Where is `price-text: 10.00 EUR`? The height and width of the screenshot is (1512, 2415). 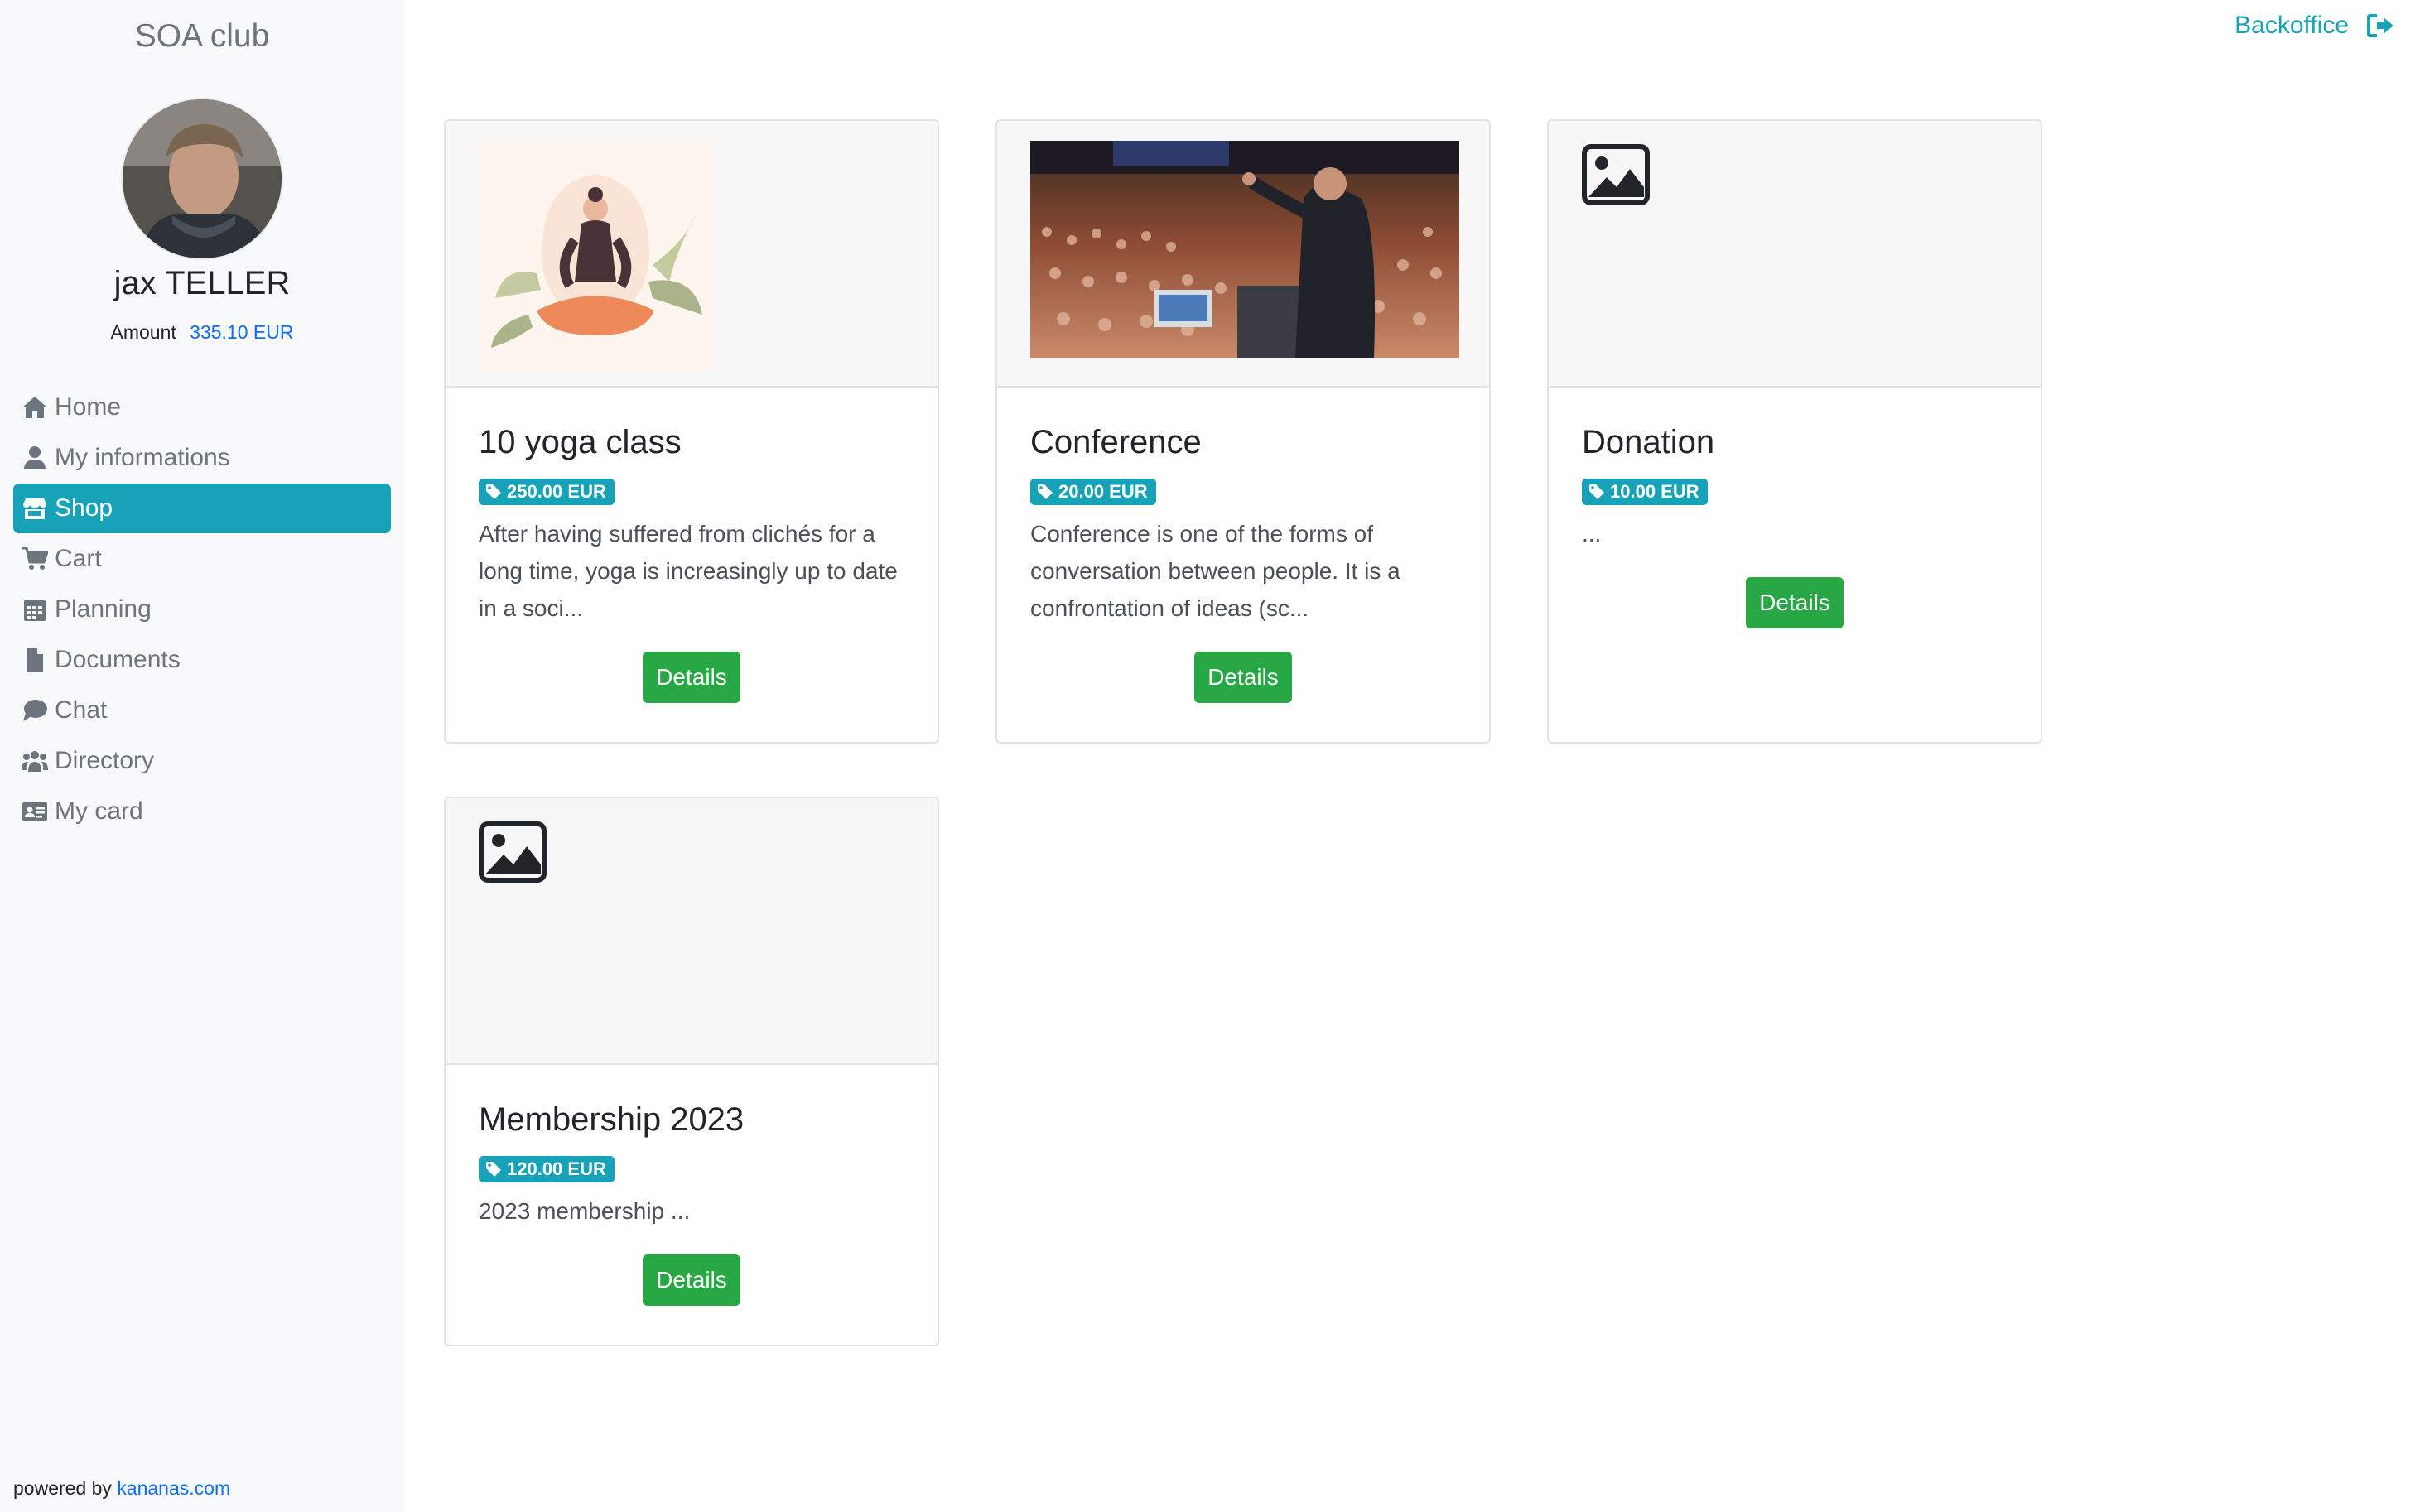
price-text: 10.00 EUR is located at coordinates (1654, 491).